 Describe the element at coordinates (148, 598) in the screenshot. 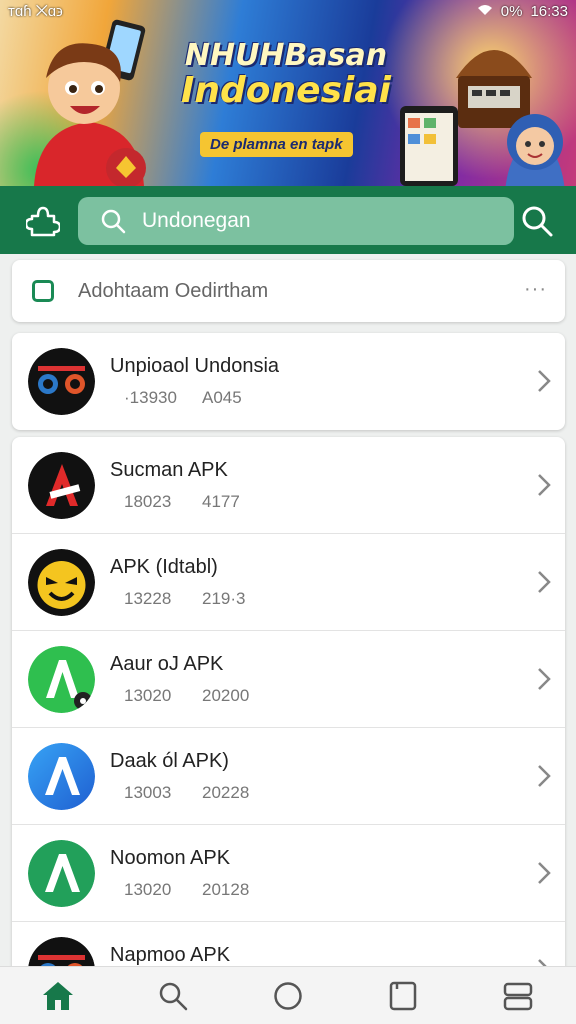

I see `app-meta-count: 13228` at that location.